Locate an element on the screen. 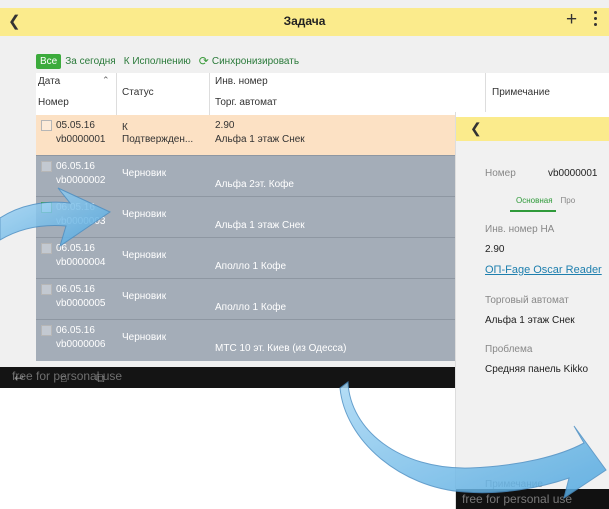 The height and width of the screenshot is (509, 609). detail-tabs: Основная Про is located at coordinates (545, 200).